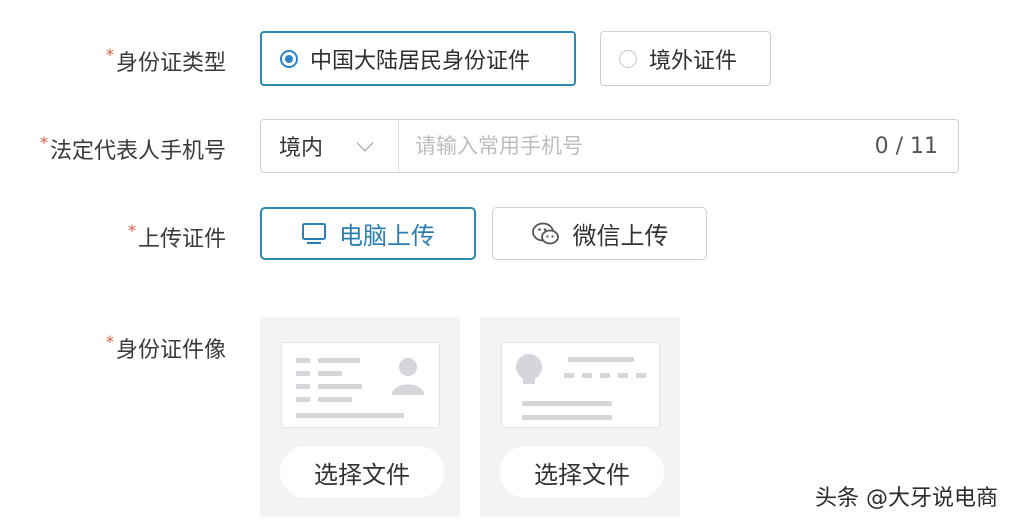 The height and width of the screenshot is (524, 1016). What do you see at coordinates (132, 148) in the screenshot?
I see `phone-label: *法定代表人手机号` at bounding box center [132, 148].